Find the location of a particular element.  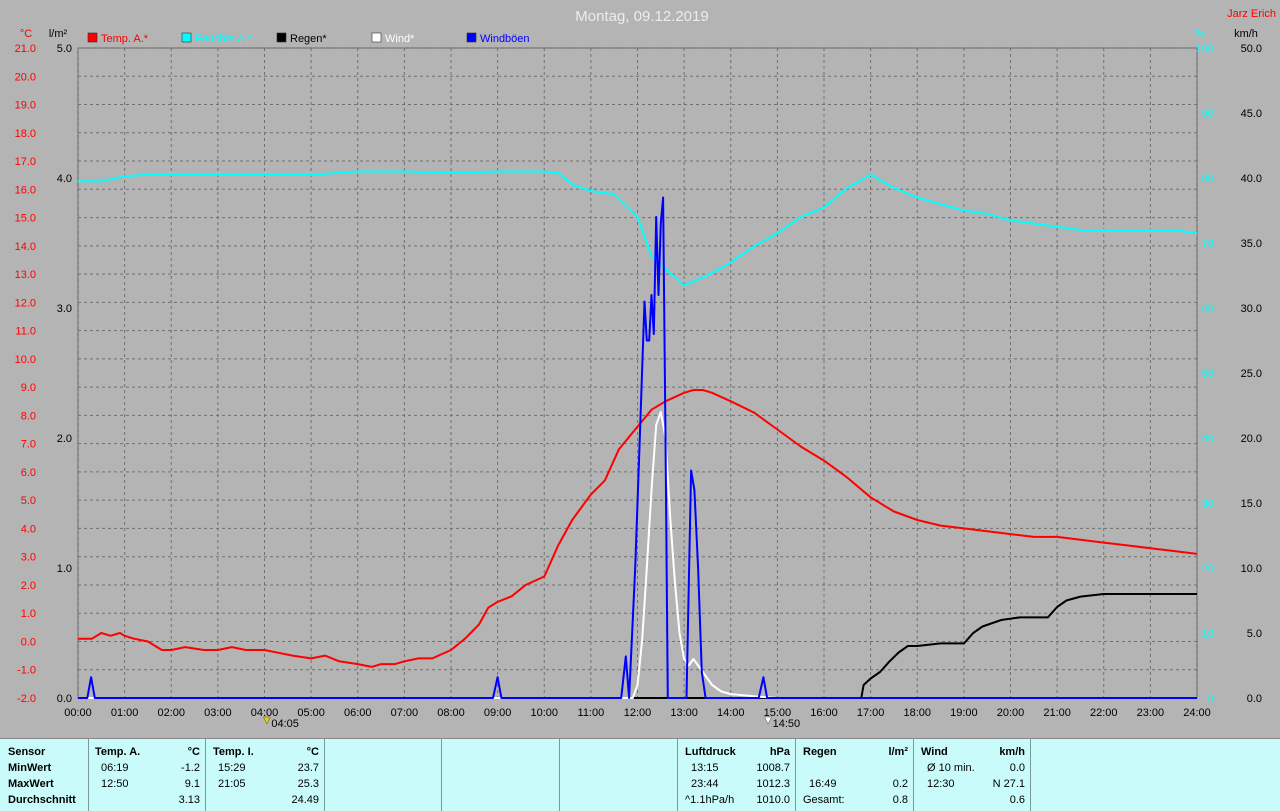

tick-label-wind: 0.0 is located at coordinates (1254, 699).